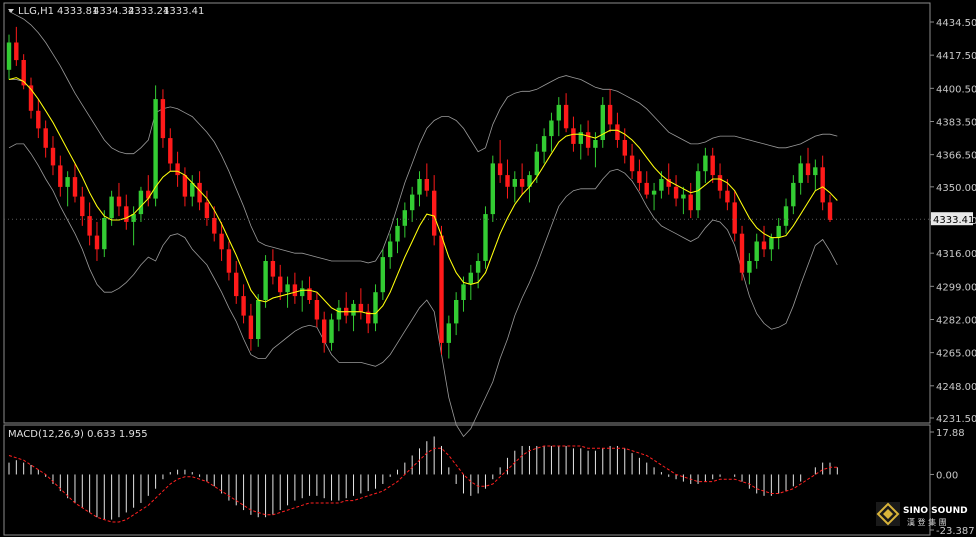 The image size is (976, 537). What do you see at coordinates (956, 23) in the screenshot?
I see `price-tick-label: 4434.50` at bounding box center [956, 23].